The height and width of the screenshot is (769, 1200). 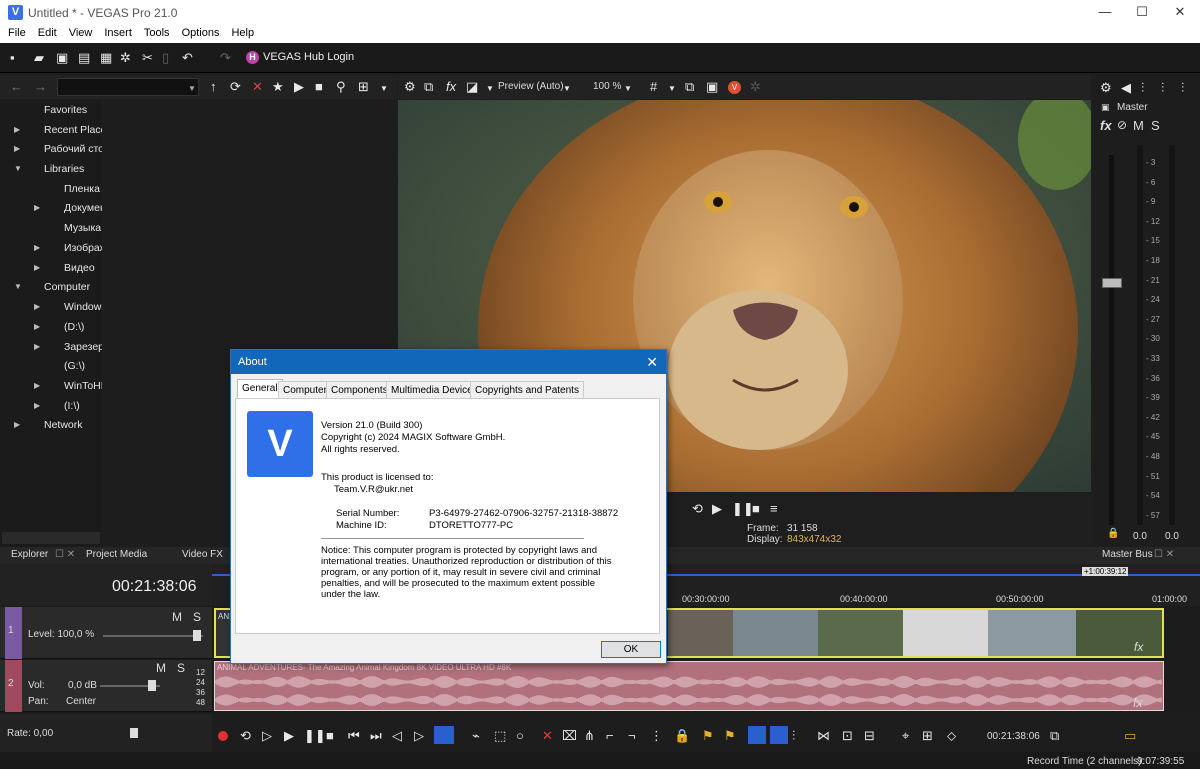 I want to click on delete-icon: ▯, so click(x=165, y=57).